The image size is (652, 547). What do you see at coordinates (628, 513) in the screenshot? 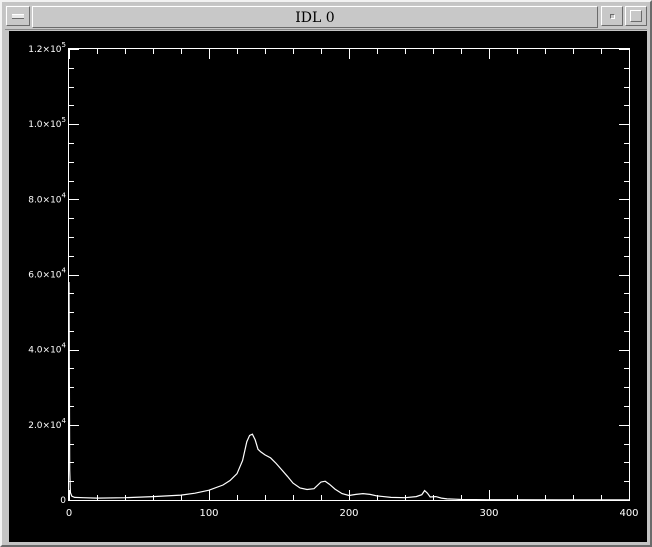
I see `x-tick-label: 400` at bounding box center [628, 513].